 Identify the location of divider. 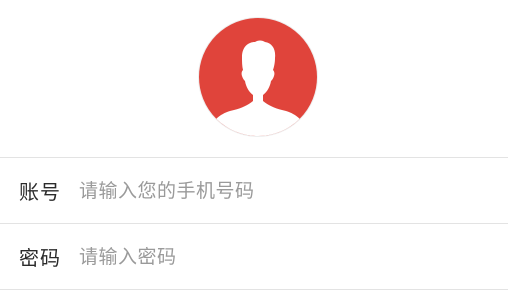
(254, 289).